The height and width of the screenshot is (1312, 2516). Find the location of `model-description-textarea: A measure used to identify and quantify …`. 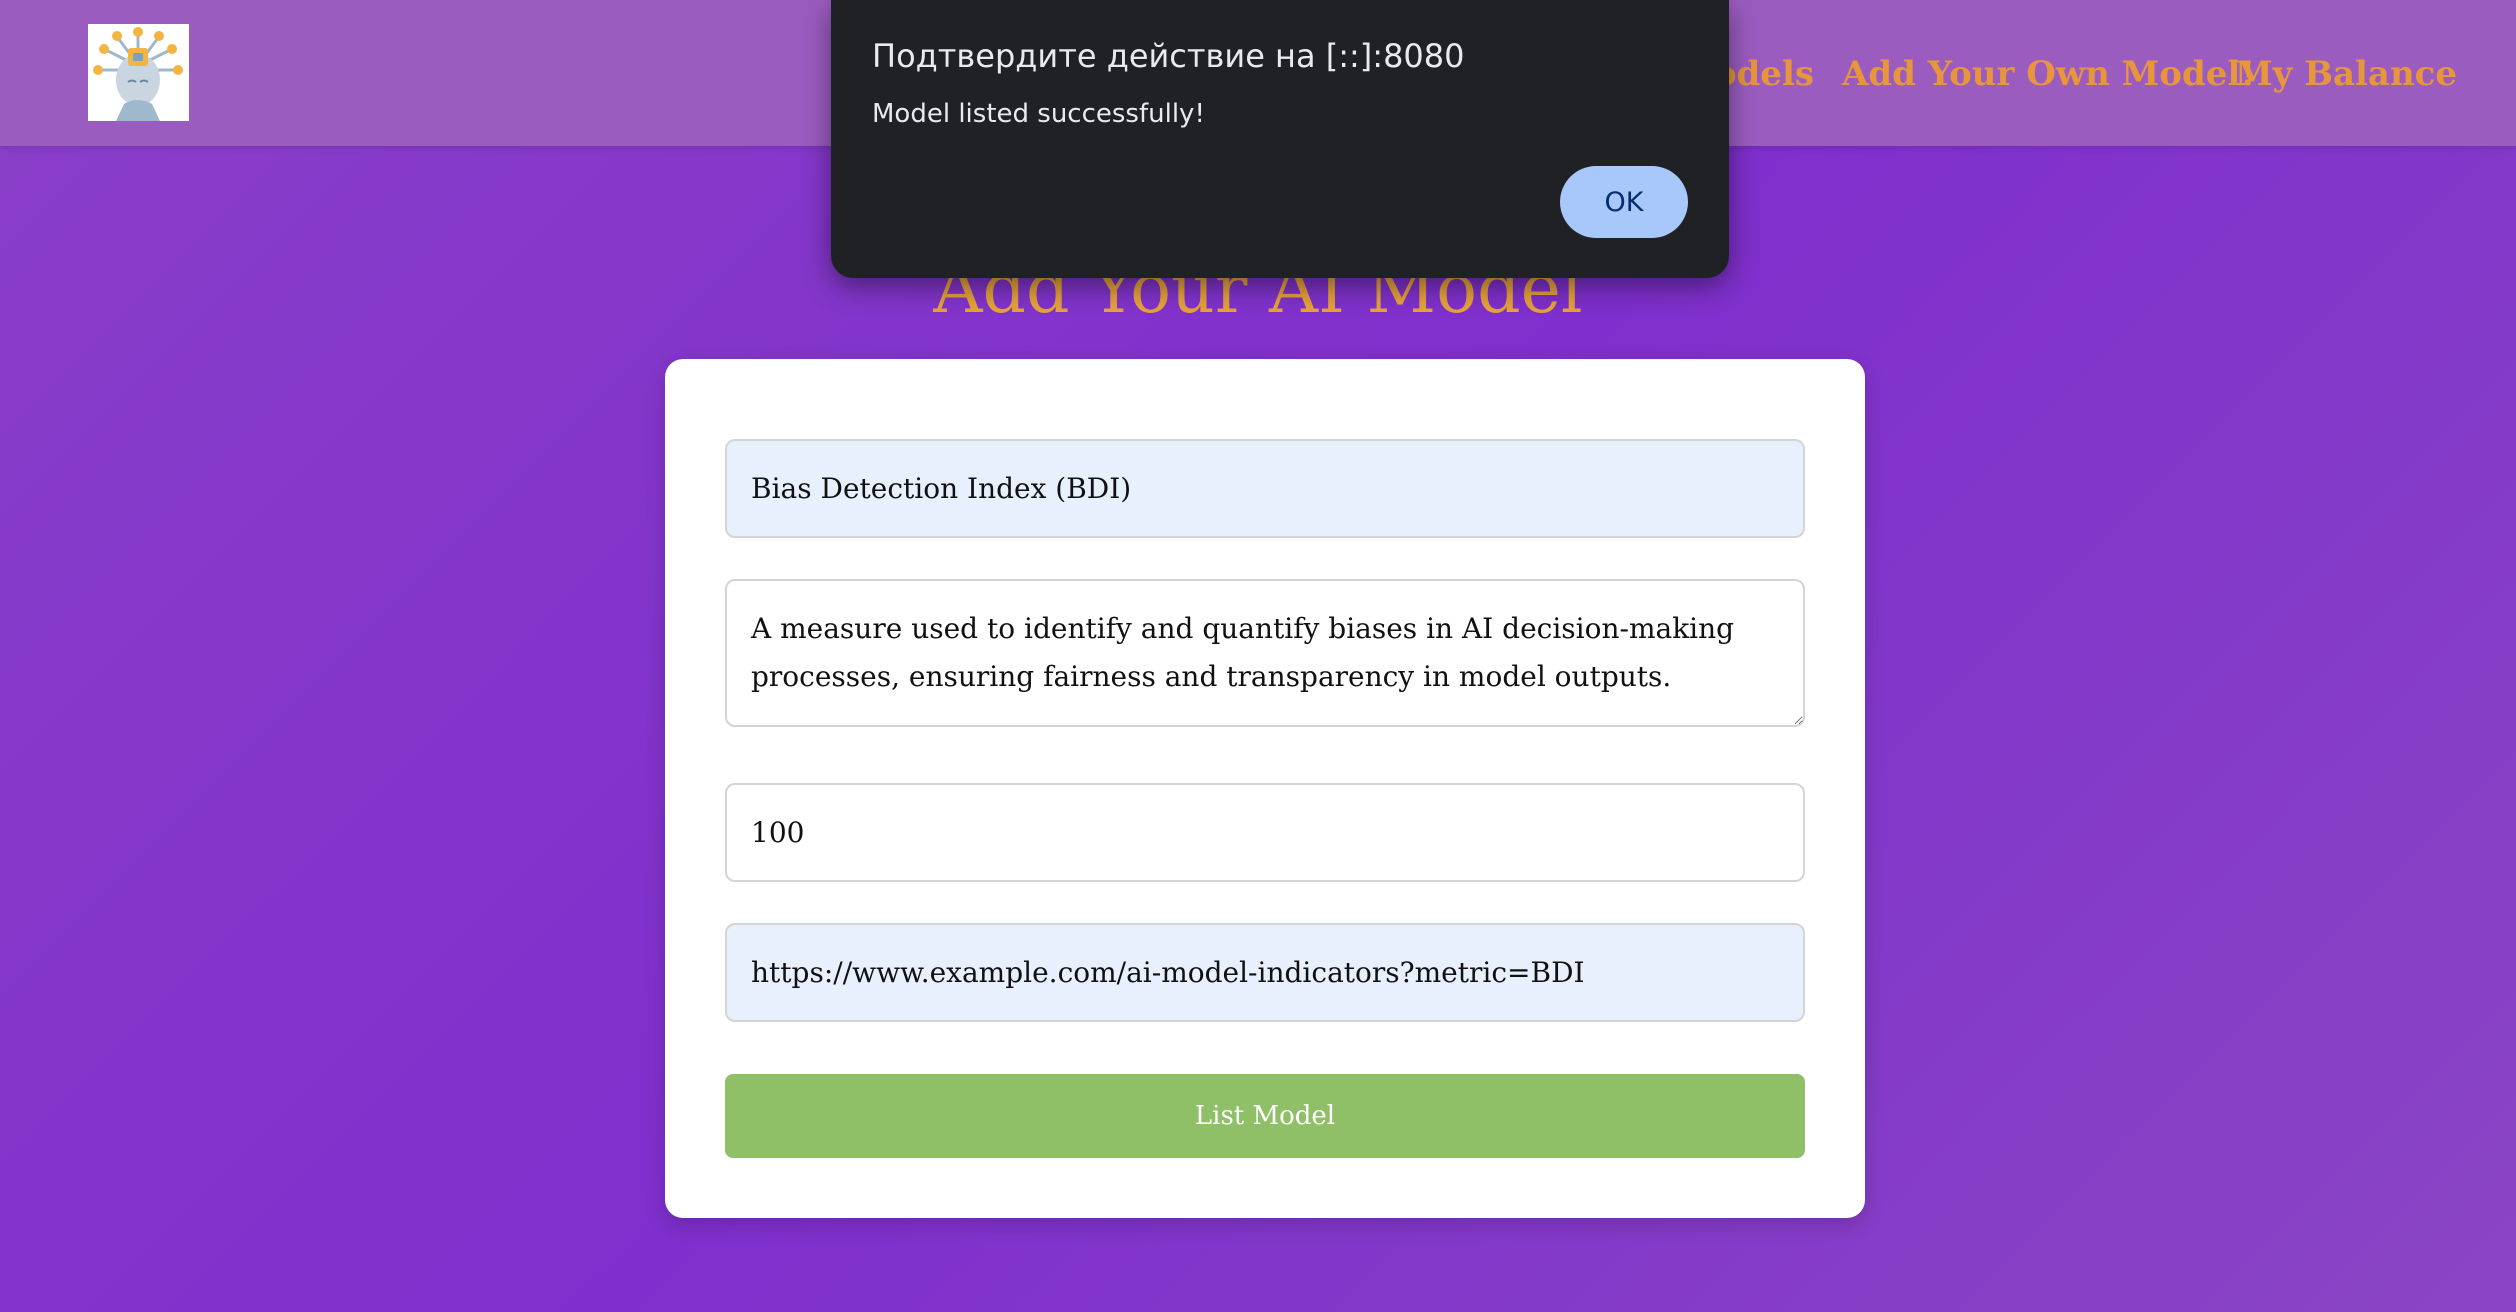

model-description-textarea: A measure used to identify and quantify … is located at coordinates (1265, 653).